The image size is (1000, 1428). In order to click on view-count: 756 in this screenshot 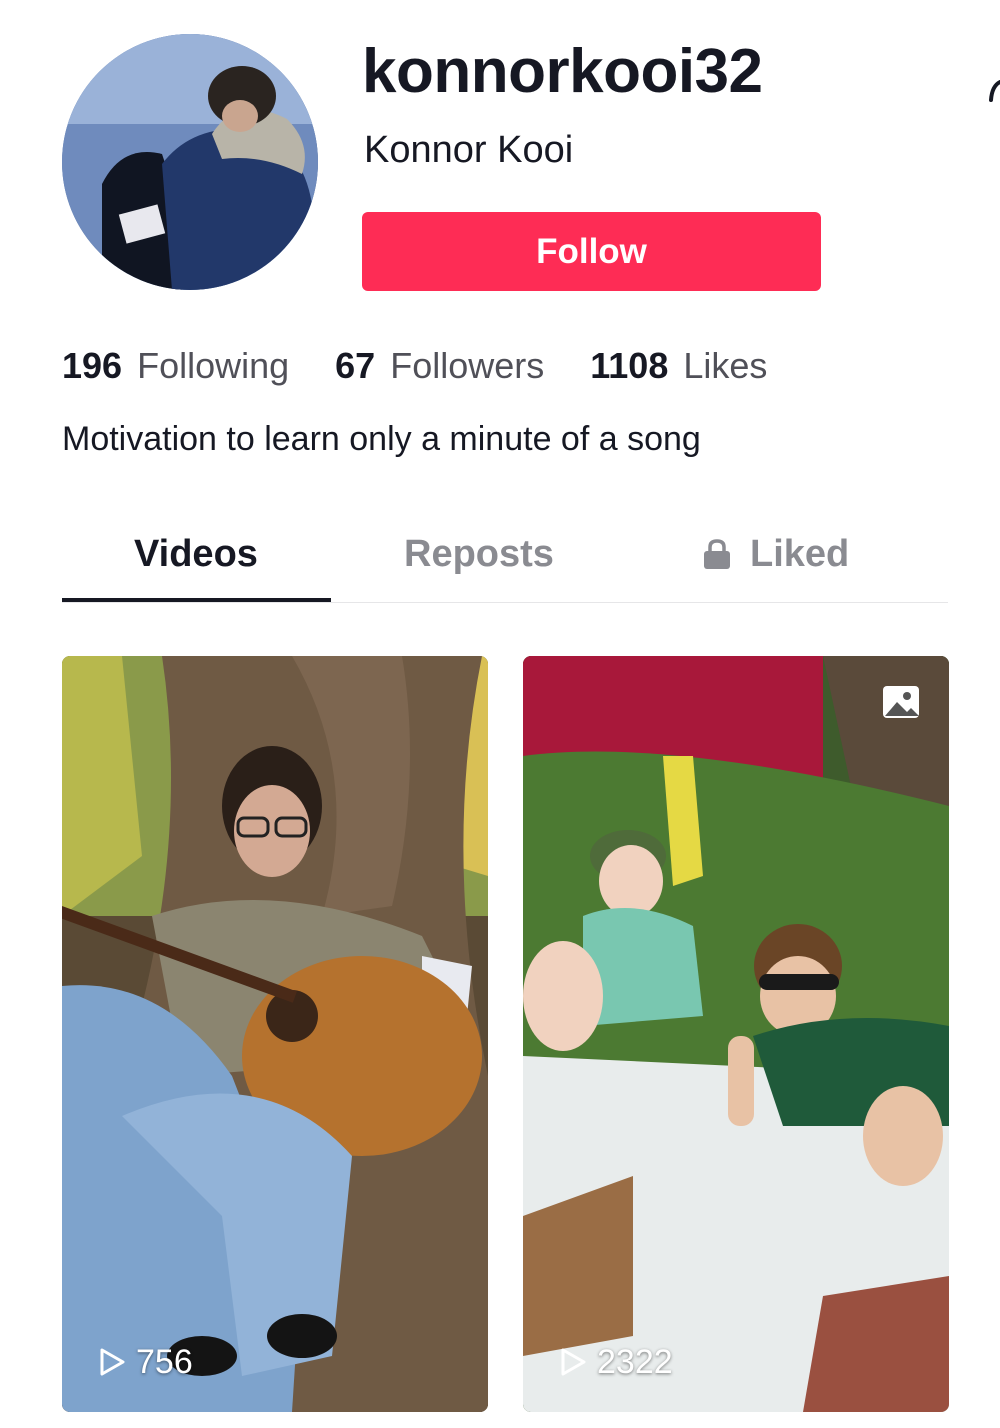, I will do `click(145, 1362)`.